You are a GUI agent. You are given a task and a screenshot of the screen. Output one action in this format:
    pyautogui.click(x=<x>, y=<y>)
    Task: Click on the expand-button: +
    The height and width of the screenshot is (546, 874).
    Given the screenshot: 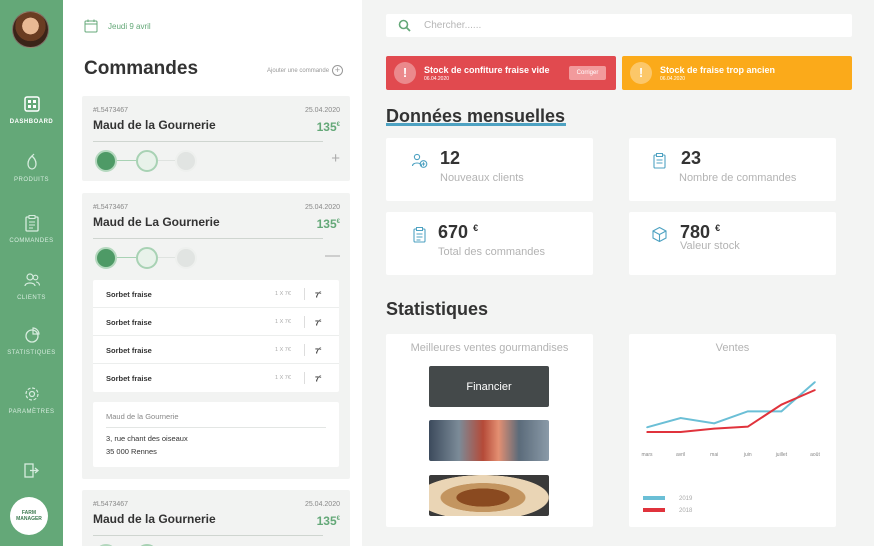 What is the action you would take?
    pyautogui.click(x=335, y=158)
    